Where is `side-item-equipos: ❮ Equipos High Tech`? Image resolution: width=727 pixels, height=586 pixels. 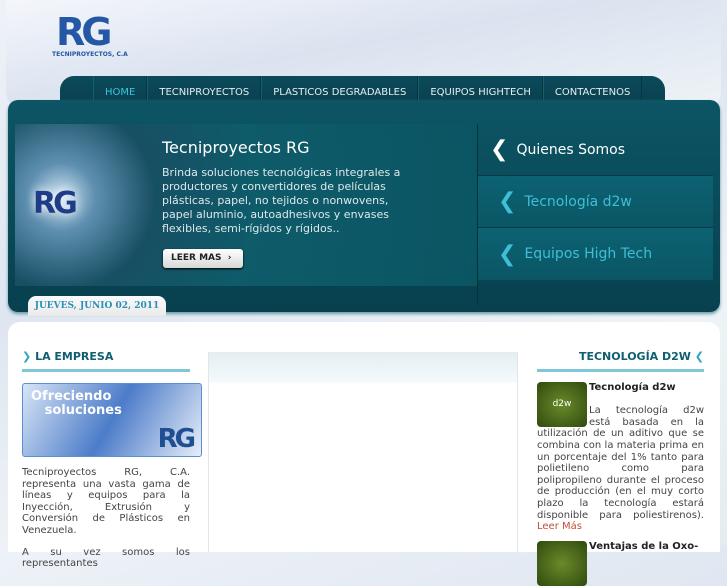
side-item-equipos: ❮ Equipos High Tech is located at coordinates (595, 254).